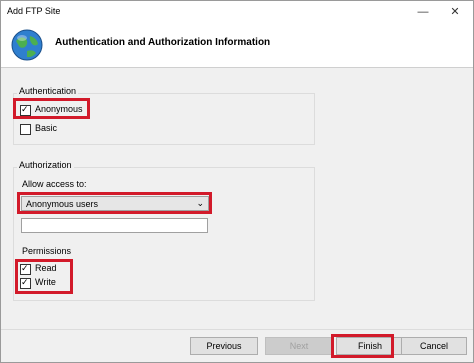 Image resolution: width=474 pixels, height=363 pixels. What do you see at coordinates (54, 184) in the screenshot?
I see `allow-access-label: Allow access to:` at bounding box center [54, 184].